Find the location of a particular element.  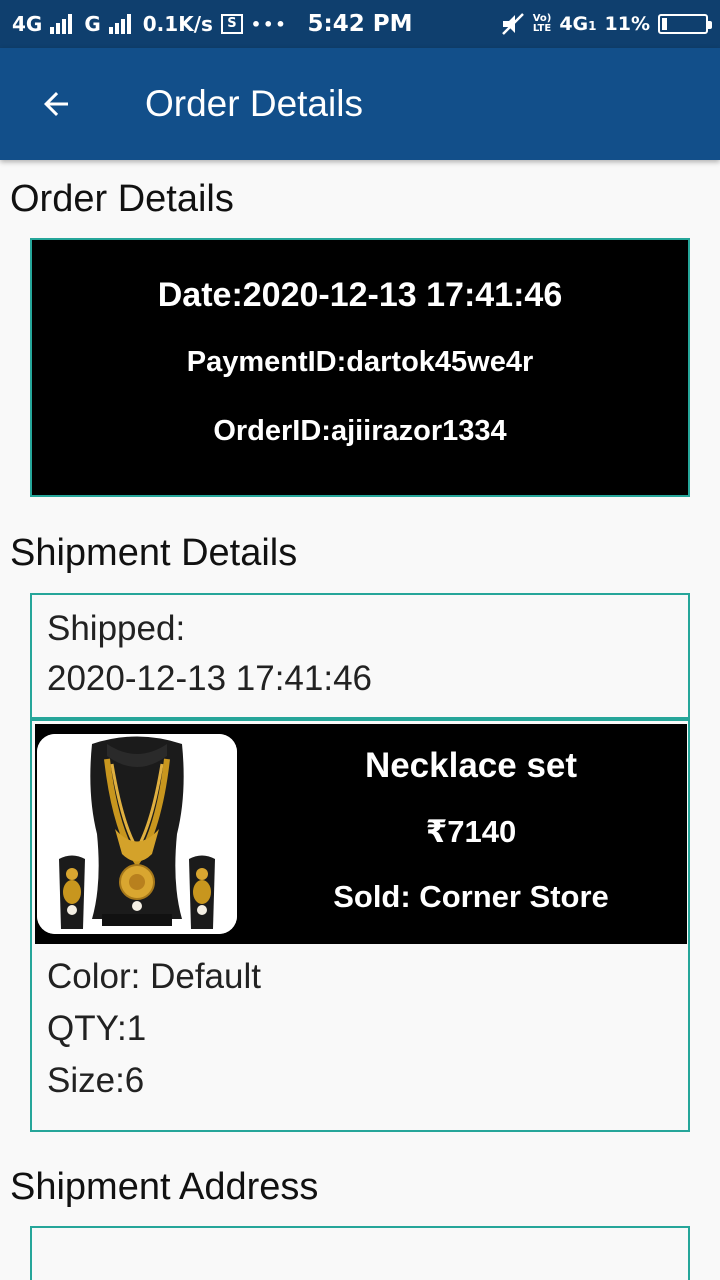

battery-percent: 11% is located at coordinates (627, 24).